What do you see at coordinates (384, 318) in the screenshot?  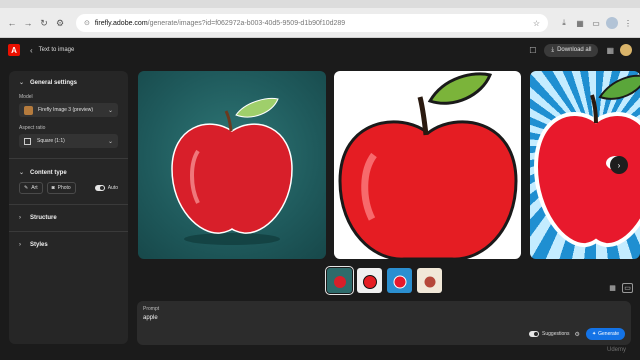 I see `prompt-input: apple` at bounding box center [384, 318].